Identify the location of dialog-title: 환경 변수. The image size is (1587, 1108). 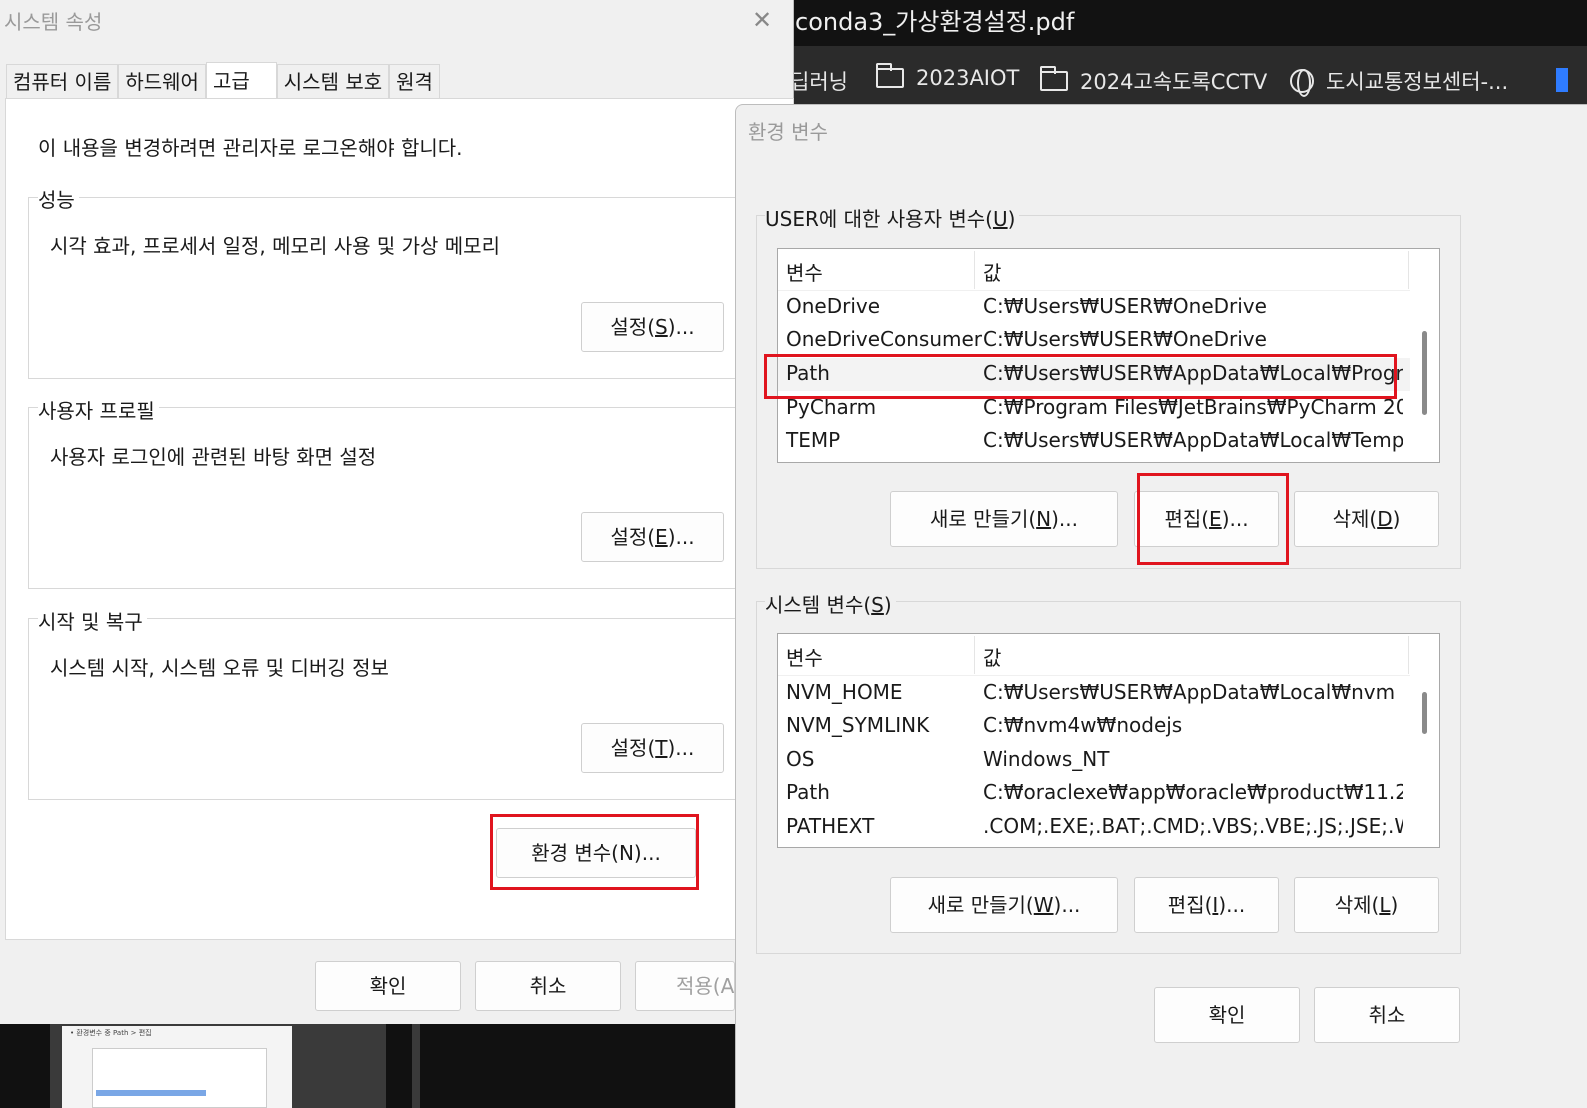
(788, 132).